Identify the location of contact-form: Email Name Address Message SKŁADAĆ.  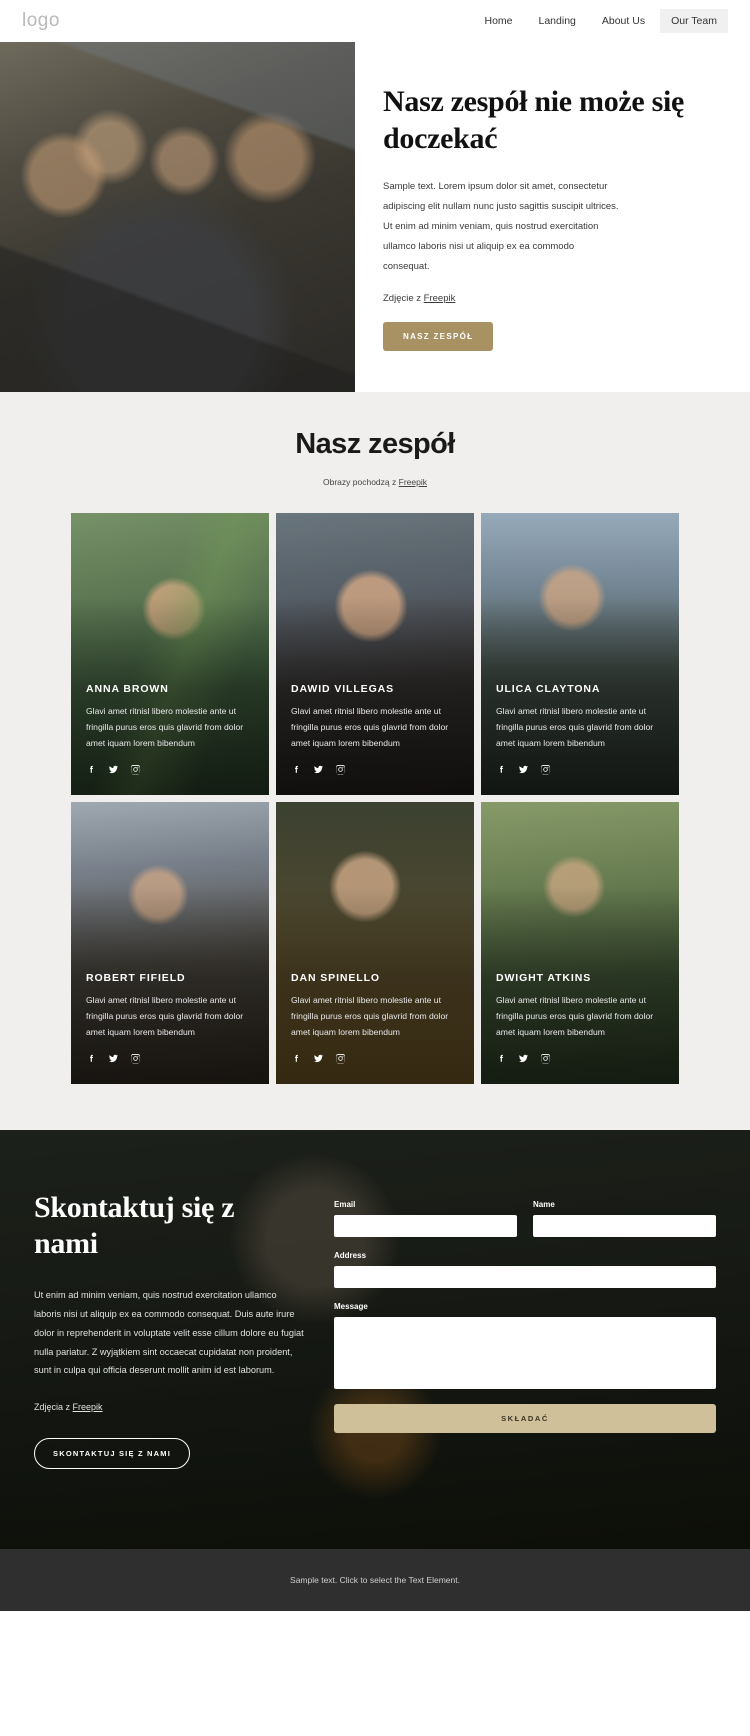
(525, 1329).